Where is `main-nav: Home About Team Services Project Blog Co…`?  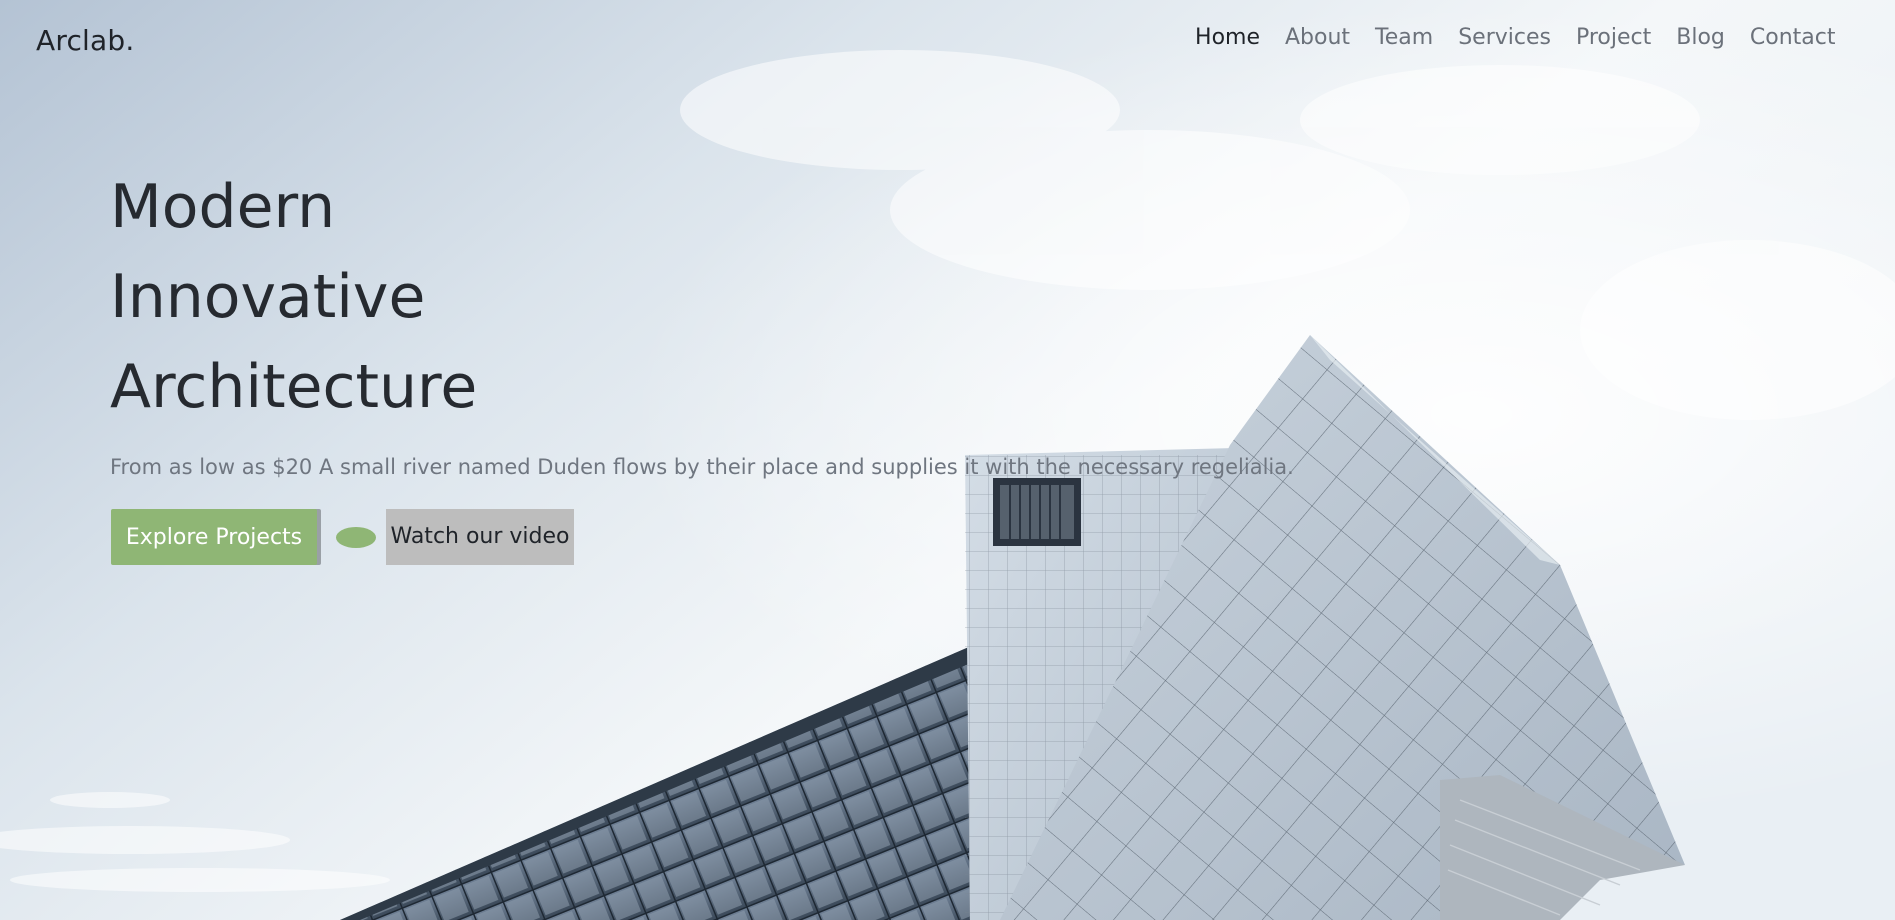
main-nav: Home About Team Services Project Blog Co… is located at coordinates (1515, 37).